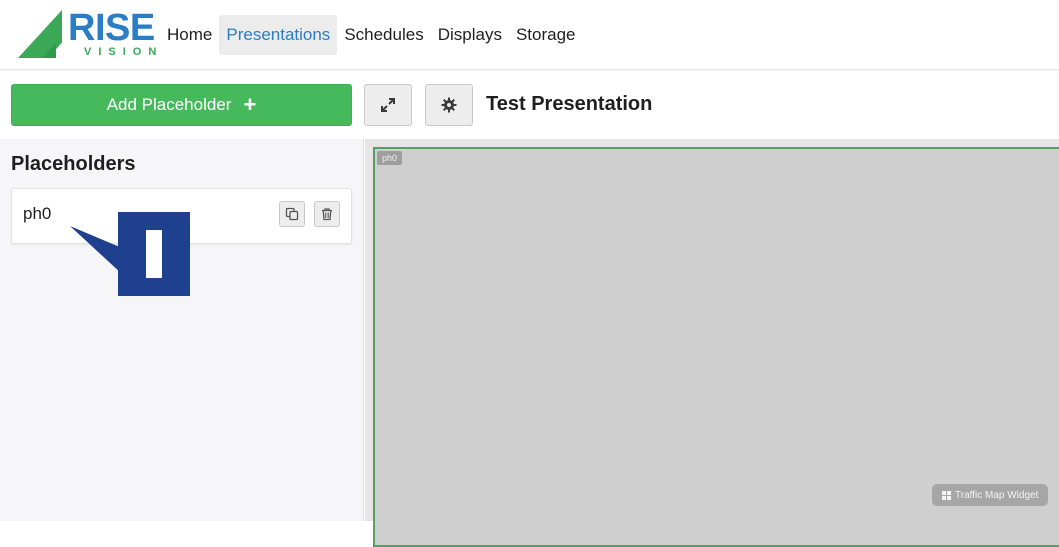  I want to click on plus-icon: +, so click(250, 104).